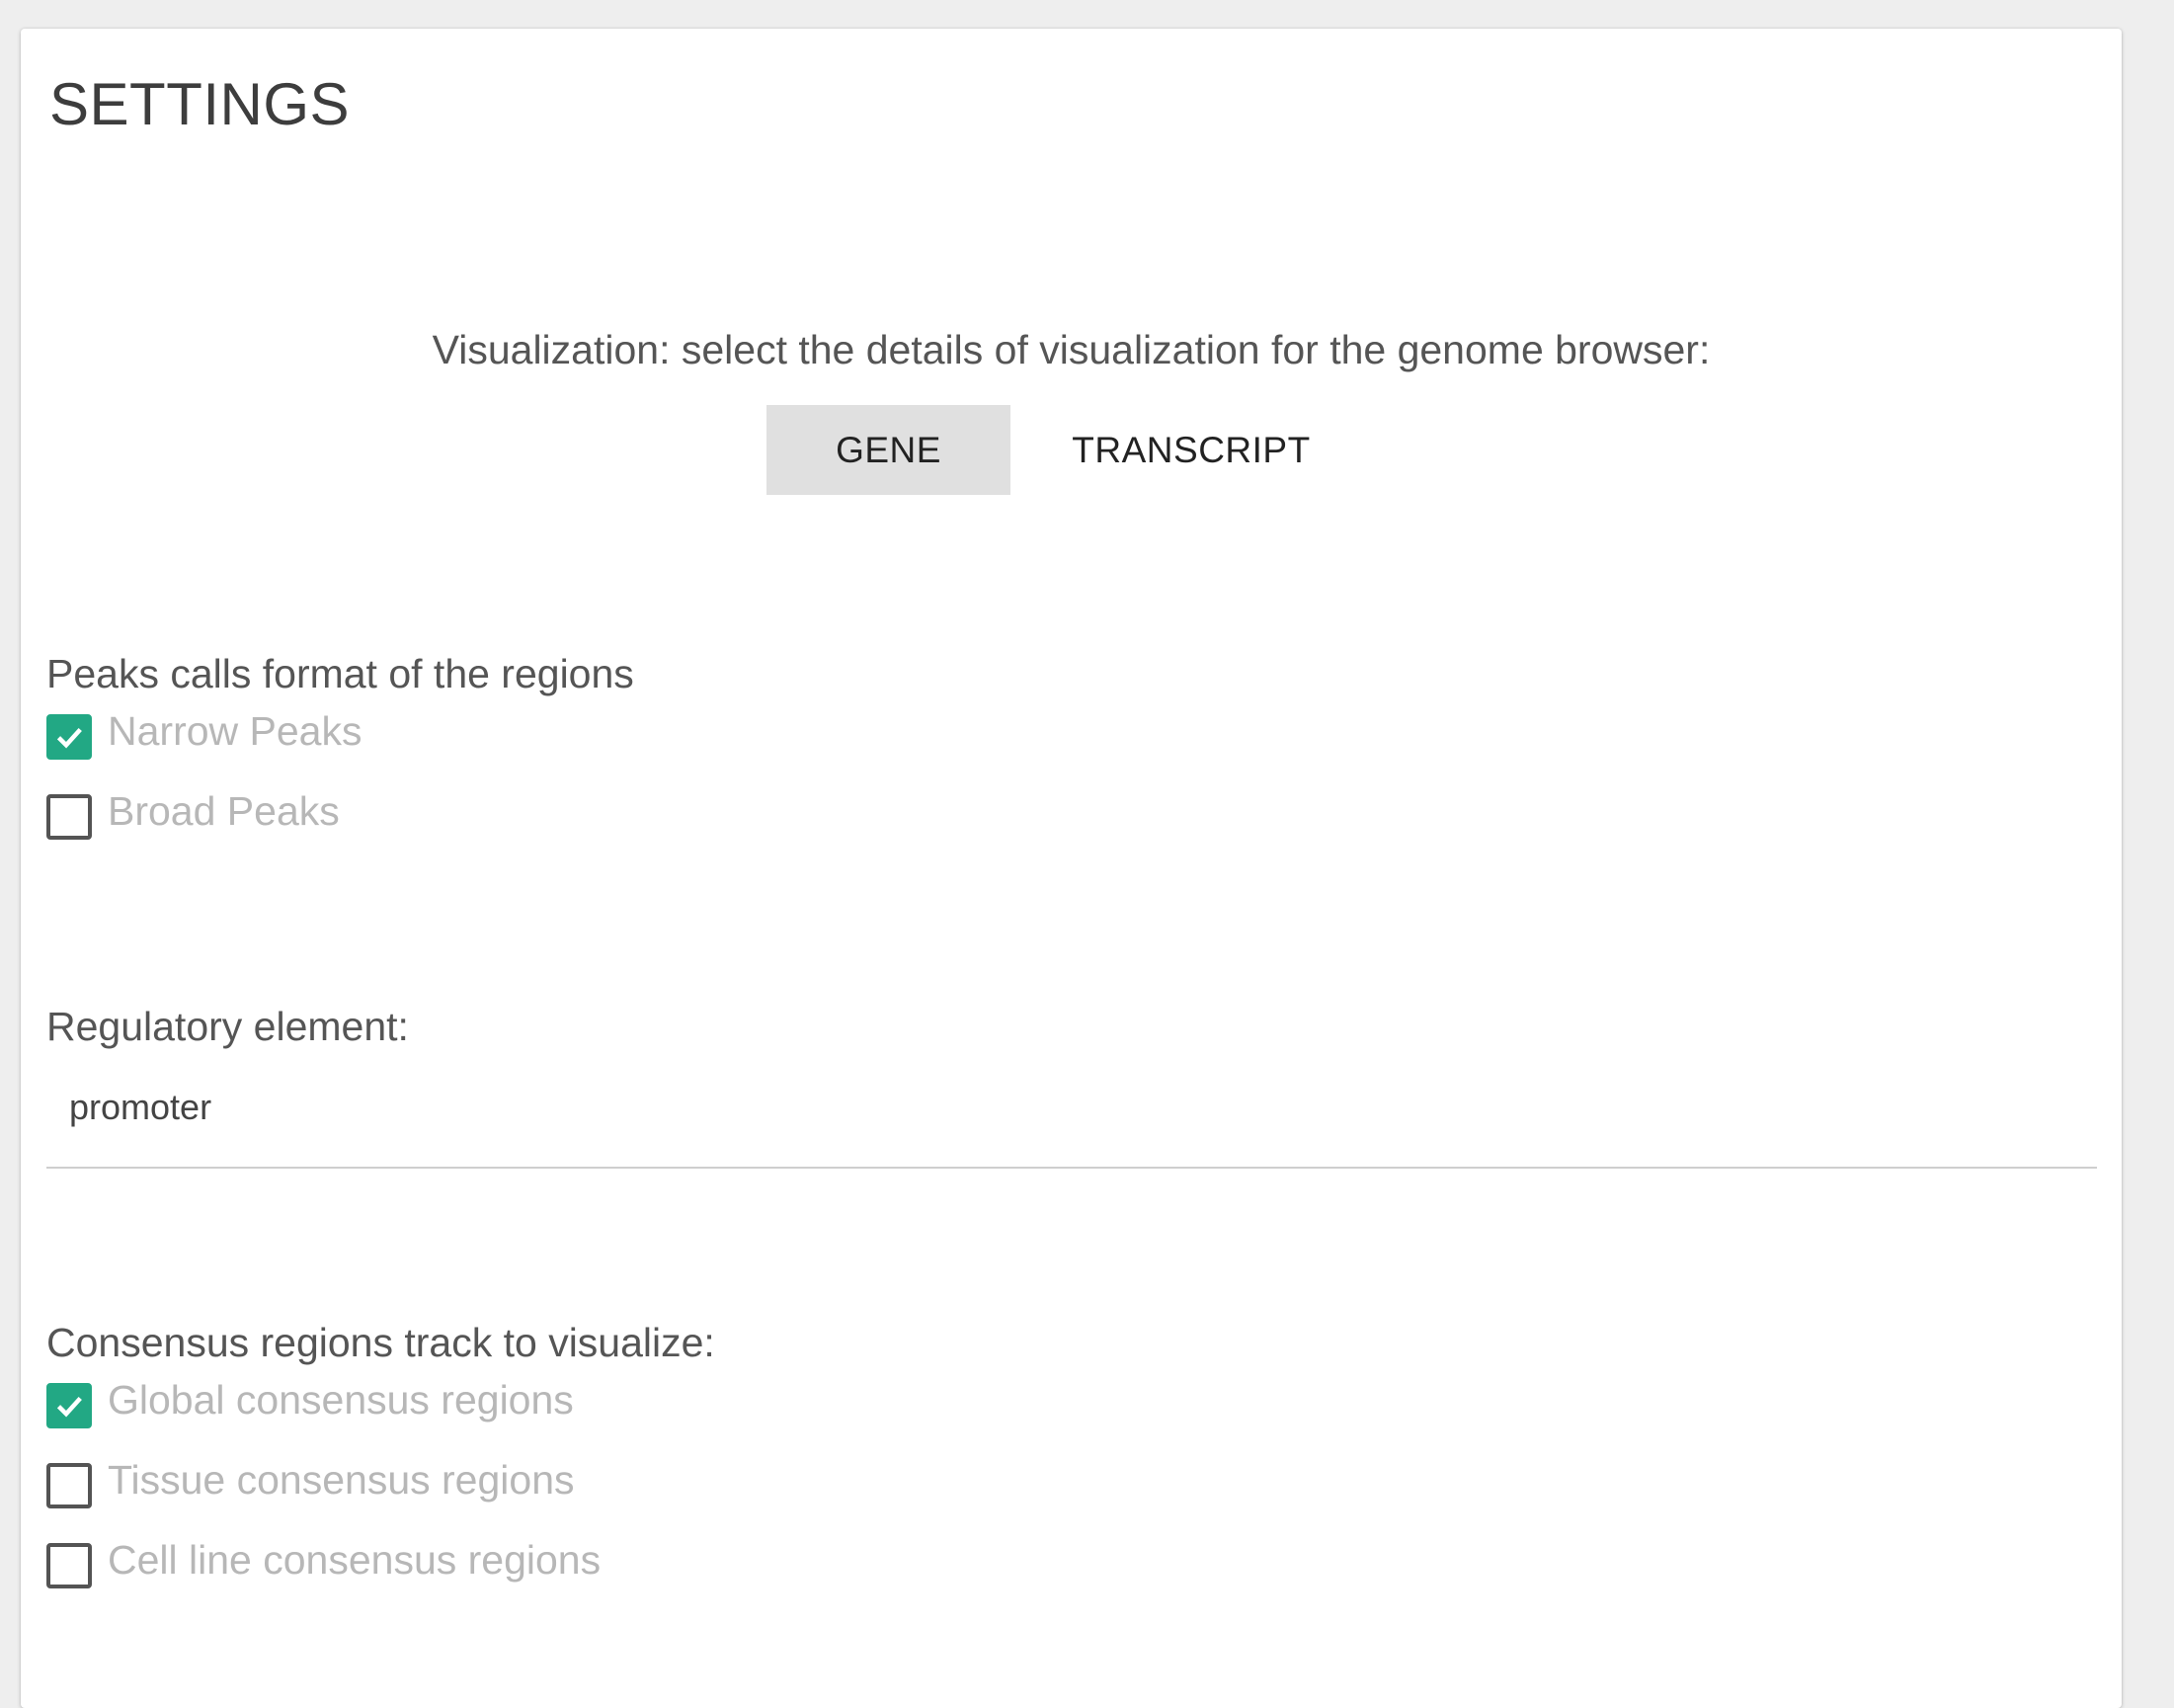  What do you see at coordinates (1191, 450) in the screenshot?
I see `transcript-toggle-button: TRANSCRIPT` at bounding box center [1191, 450].